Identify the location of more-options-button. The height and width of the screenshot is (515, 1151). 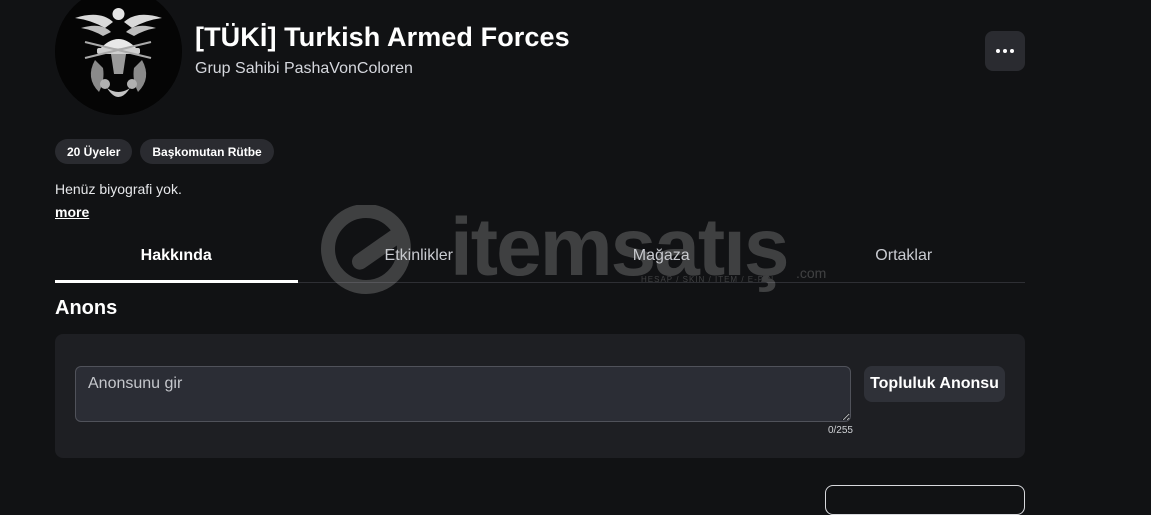
(1005, 51).